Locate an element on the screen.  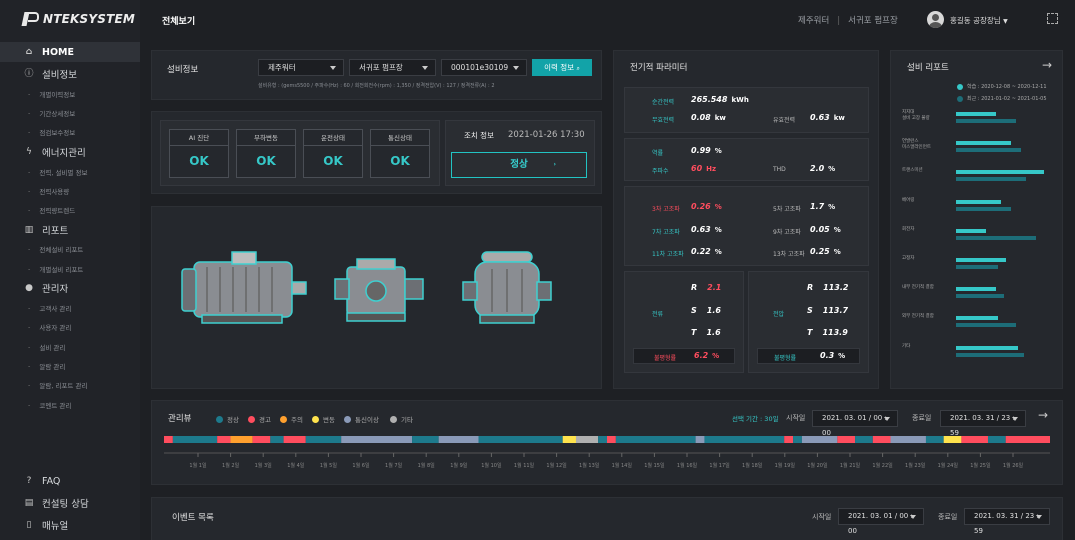
action-status-button: 정상 › is located at coordinates (519, 165).